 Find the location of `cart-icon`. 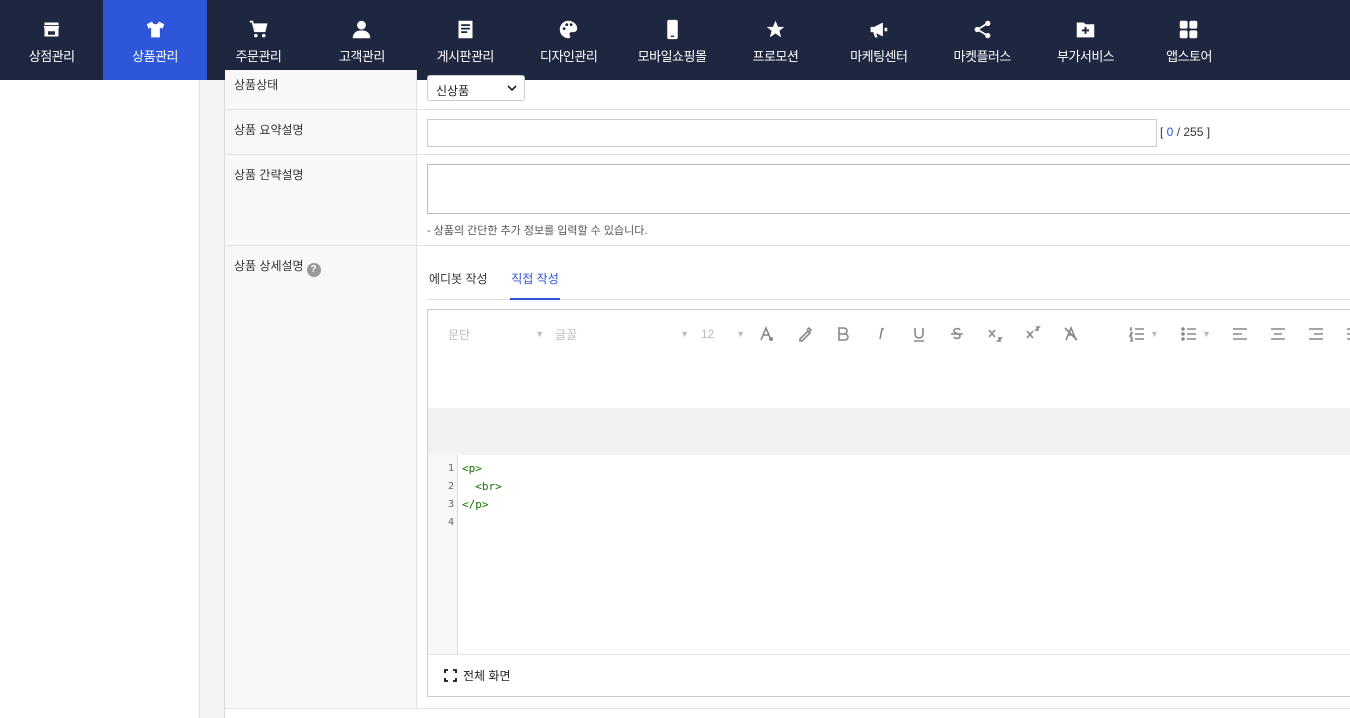

cart-icon is located at coordinates (258, 29).